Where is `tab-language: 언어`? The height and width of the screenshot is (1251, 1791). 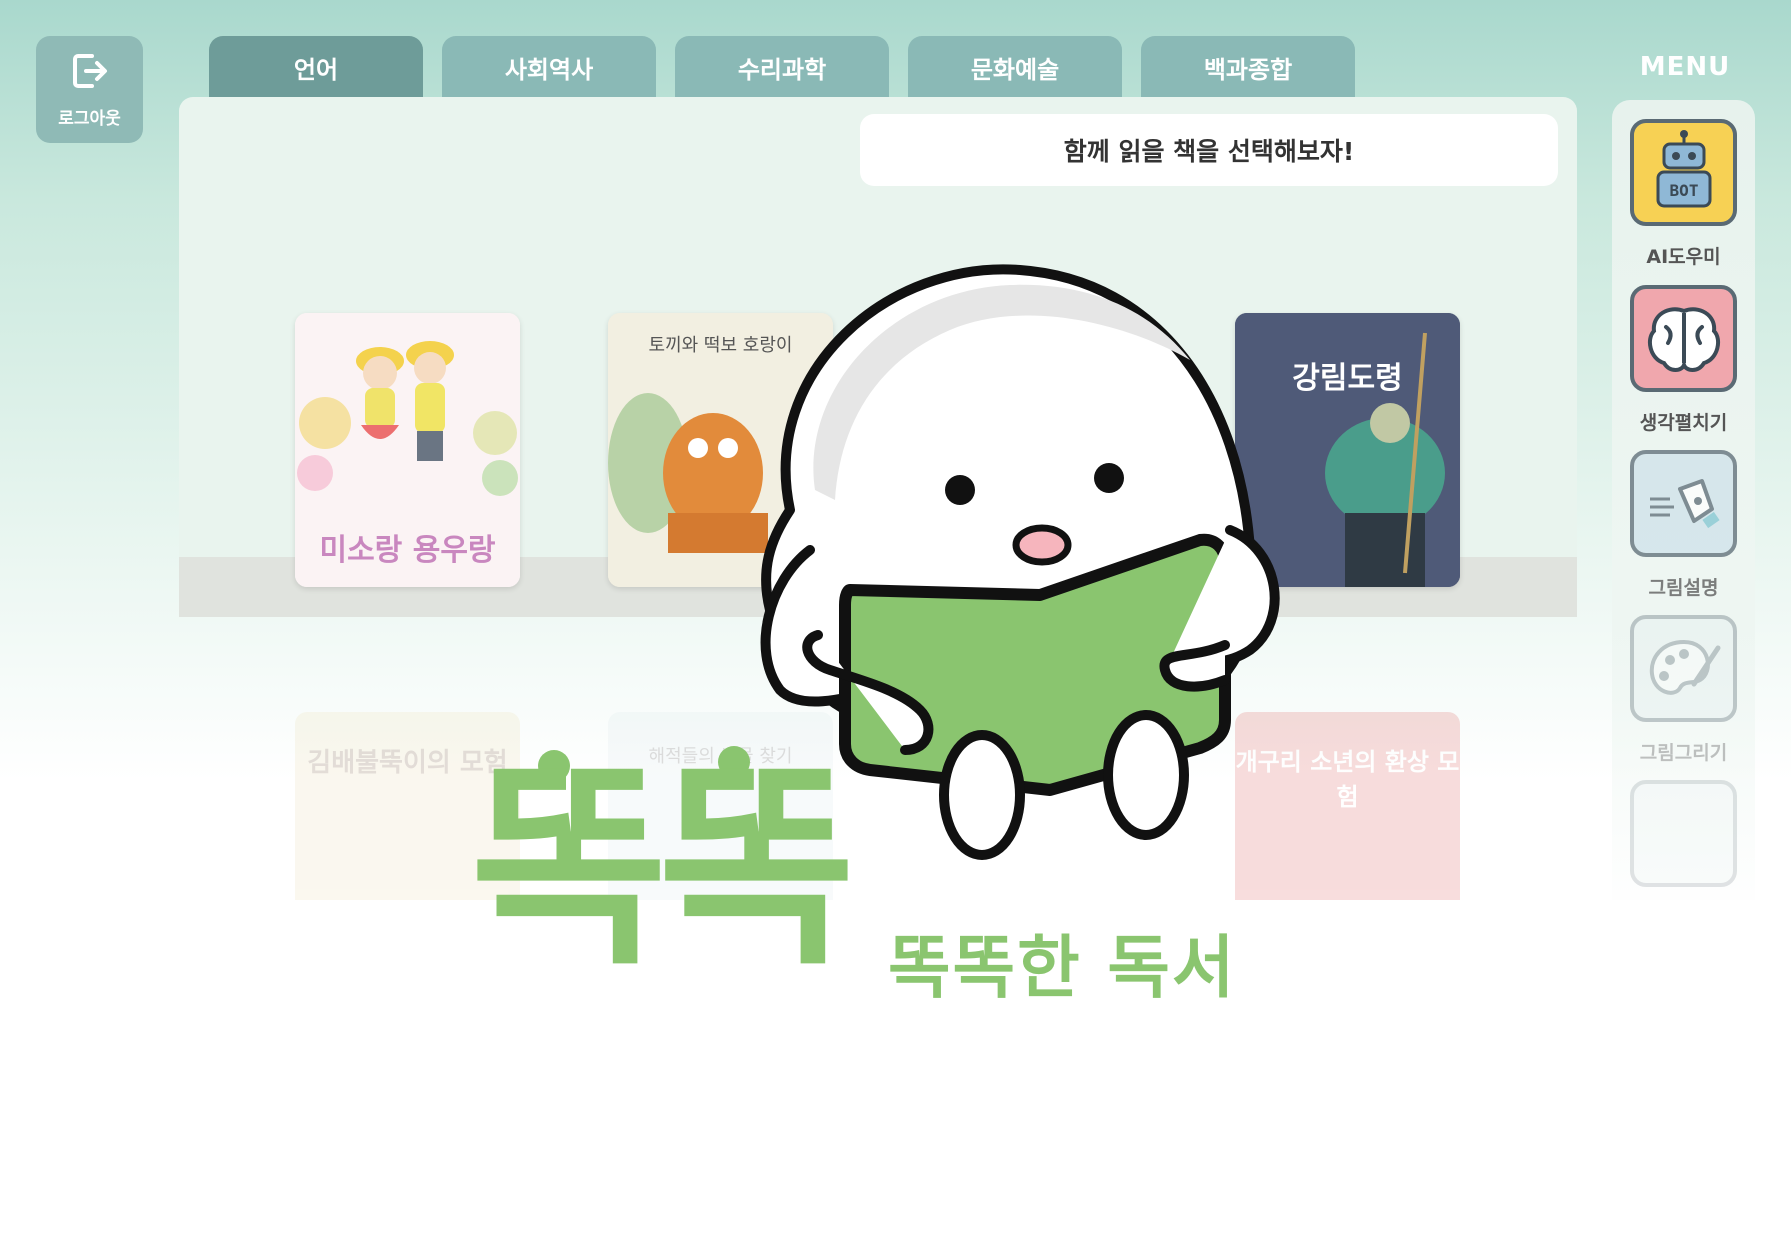
tab-language: 언어 is located at coordinates (316, 67).